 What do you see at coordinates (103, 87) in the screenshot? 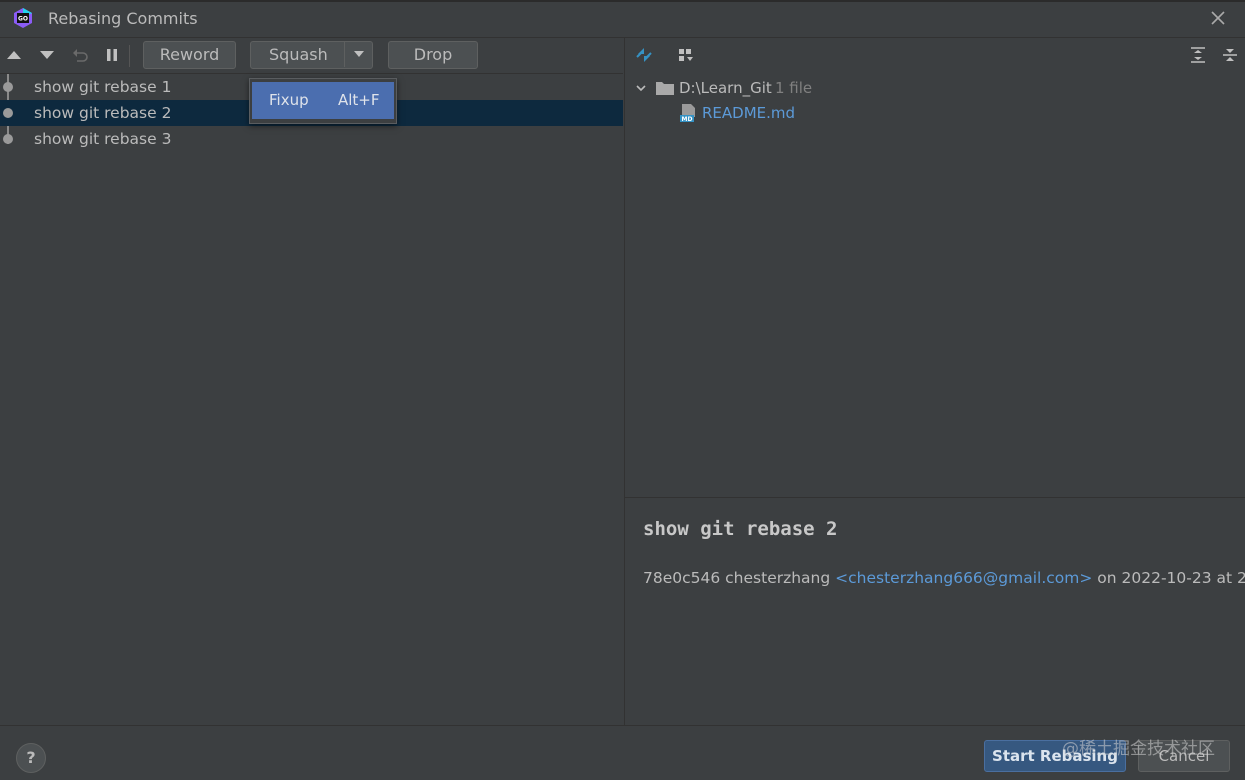
I see `commit-message: show git rebase 1` at bounding box center [103, 87].